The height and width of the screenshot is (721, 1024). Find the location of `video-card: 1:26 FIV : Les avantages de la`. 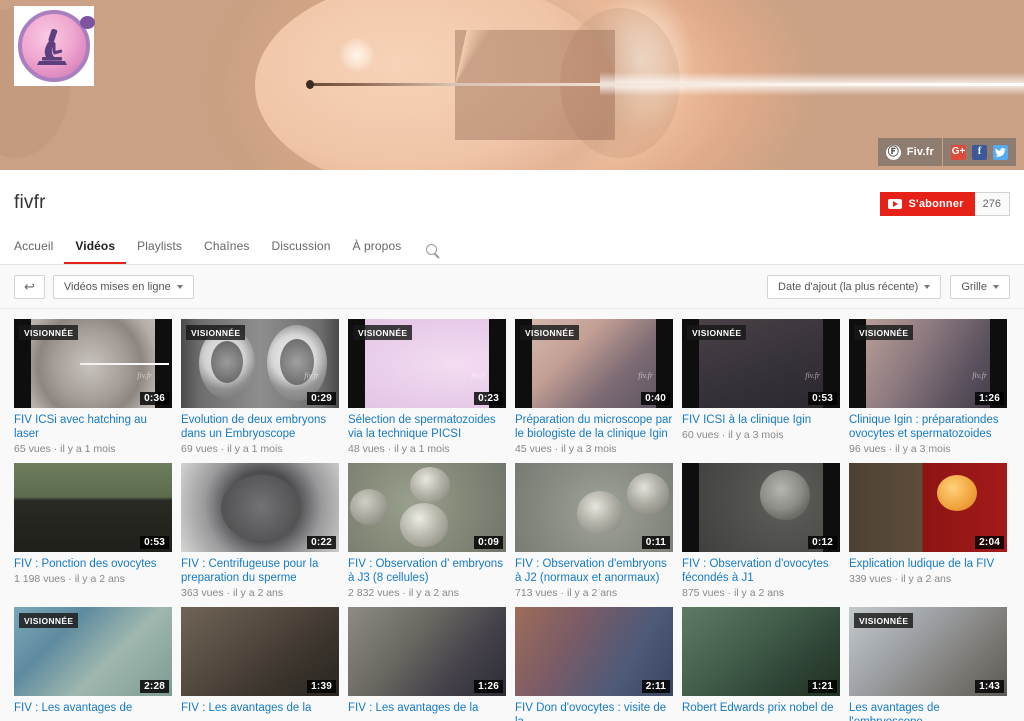

video-card: 1:26 FIV : Les avantages de la is located at coordinates (427, 664).